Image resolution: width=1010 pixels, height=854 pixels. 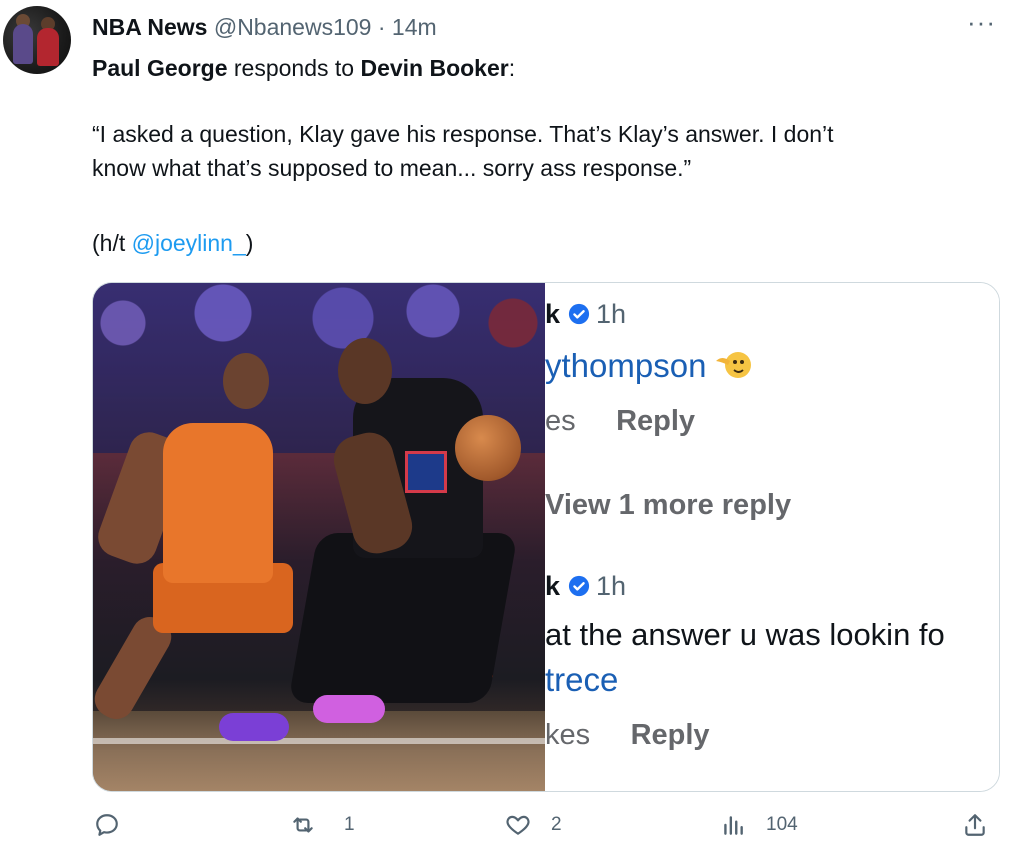 I want to click on share-icon, so click(x=975, y=825).